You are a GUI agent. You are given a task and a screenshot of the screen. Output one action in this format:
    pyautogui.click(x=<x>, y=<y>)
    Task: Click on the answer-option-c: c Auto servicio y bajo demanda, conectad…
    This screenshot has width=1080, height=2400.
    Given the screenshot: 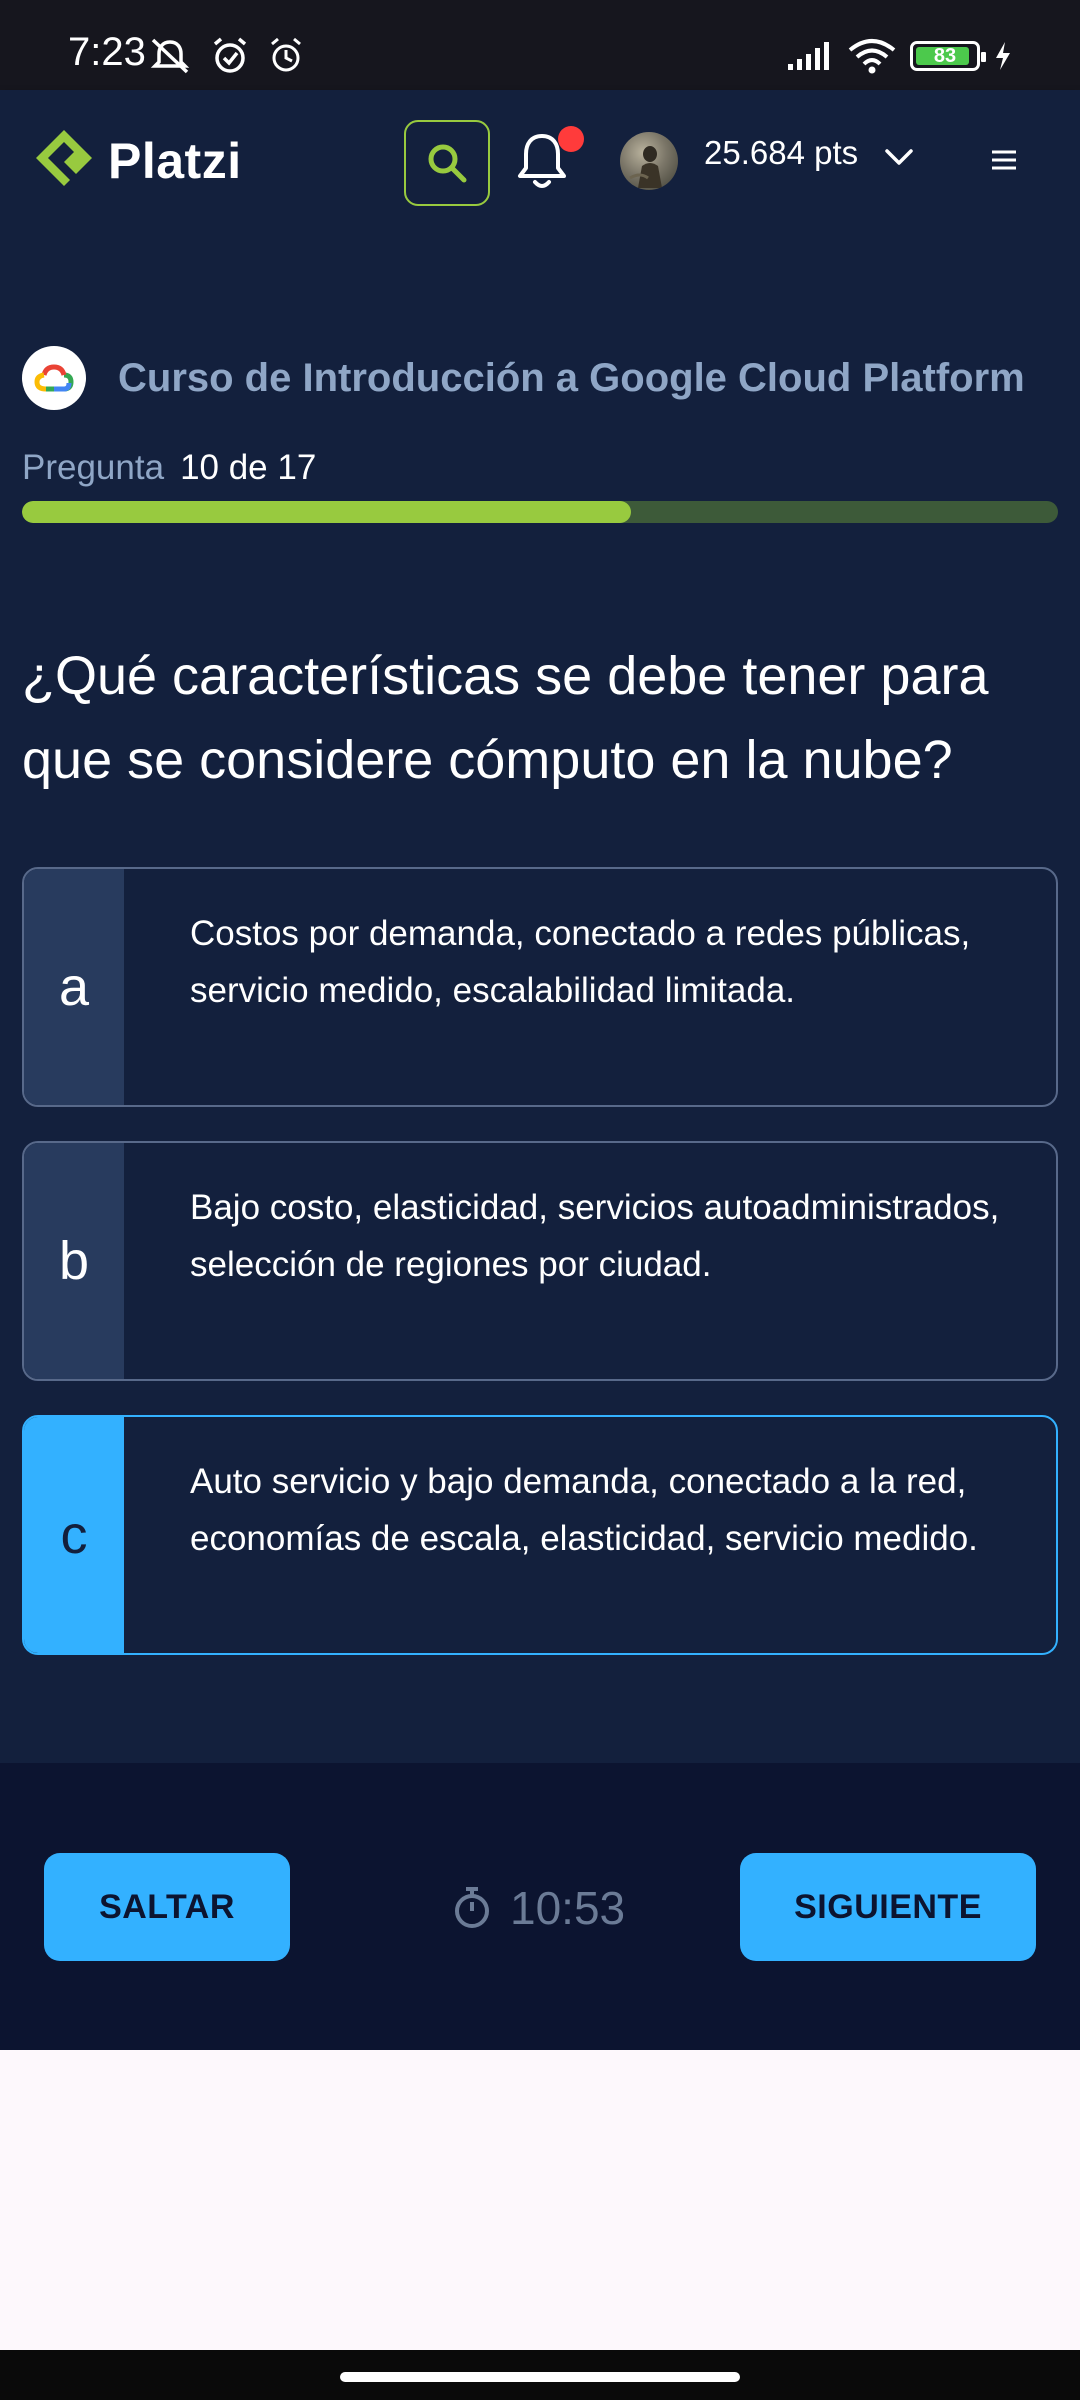 What is the action you would take?
    pyautogui.click(x=540, y=1535)
    